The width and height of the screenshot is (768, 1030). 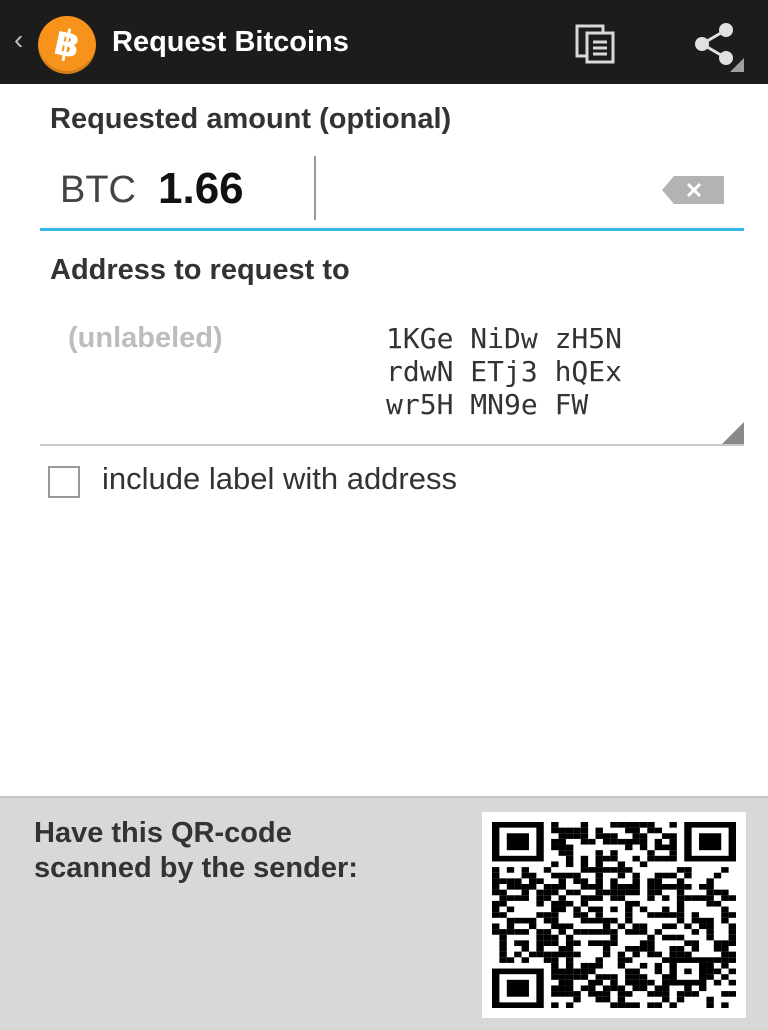 I want to click on qr-instruction: Have this QR-code scanned by the sender:, so click(x=244, y=851).